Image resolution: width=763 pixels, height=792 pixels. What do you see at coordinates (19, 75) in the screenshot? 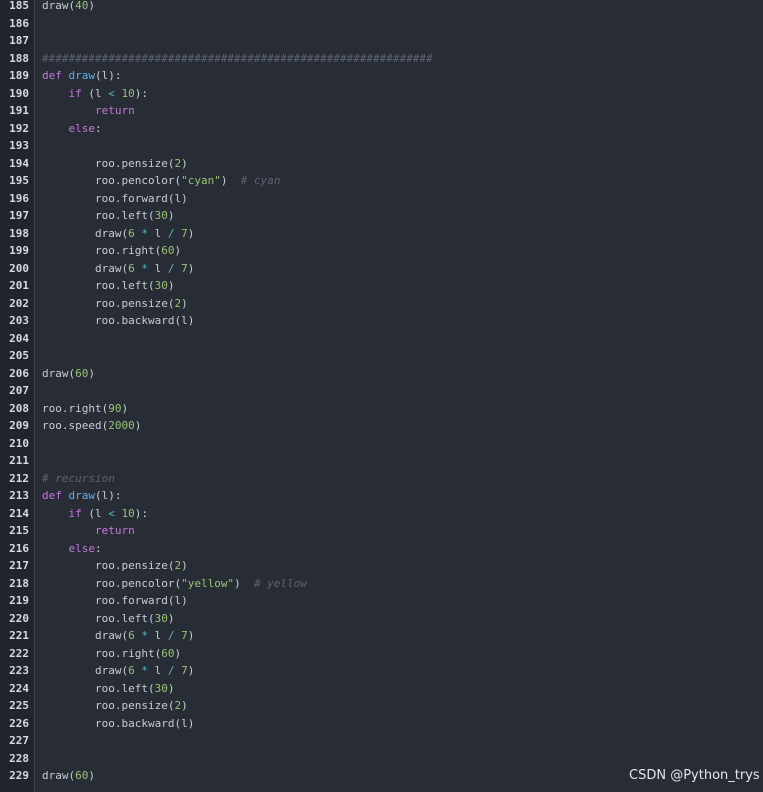
I see `line-number: 189` at bounding box center [19, 75].